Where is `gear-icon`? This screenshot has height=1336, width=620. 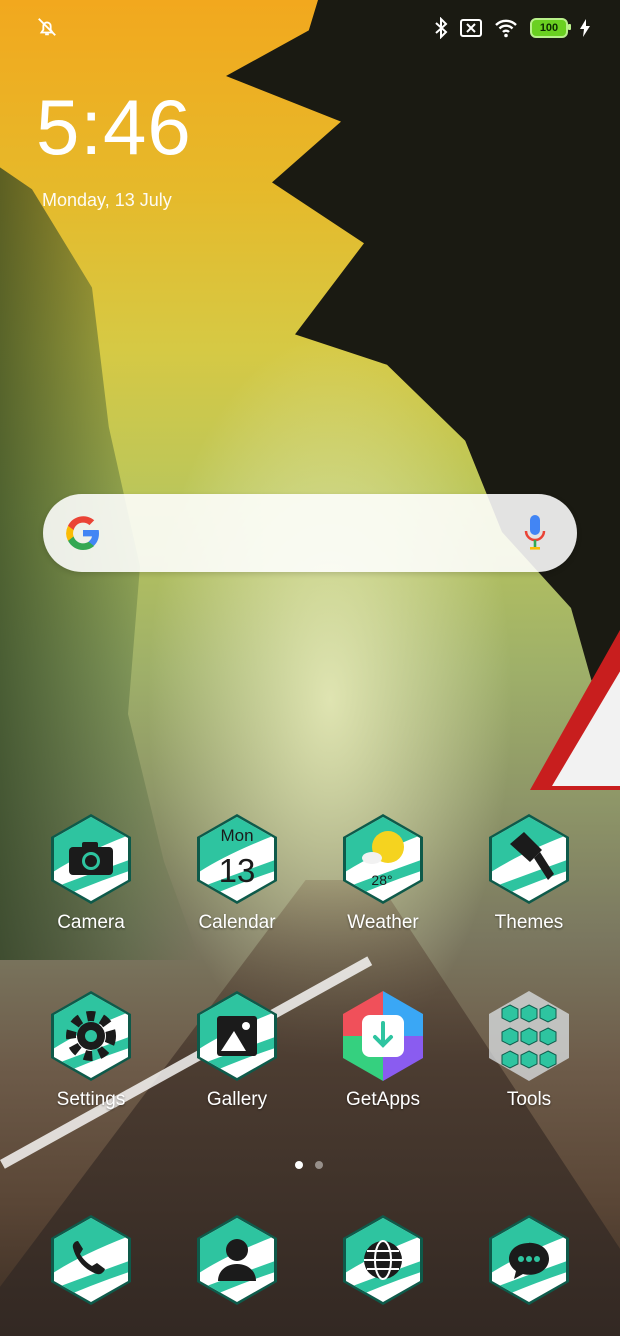
gear-icon is located at coordinates (91, 1036).